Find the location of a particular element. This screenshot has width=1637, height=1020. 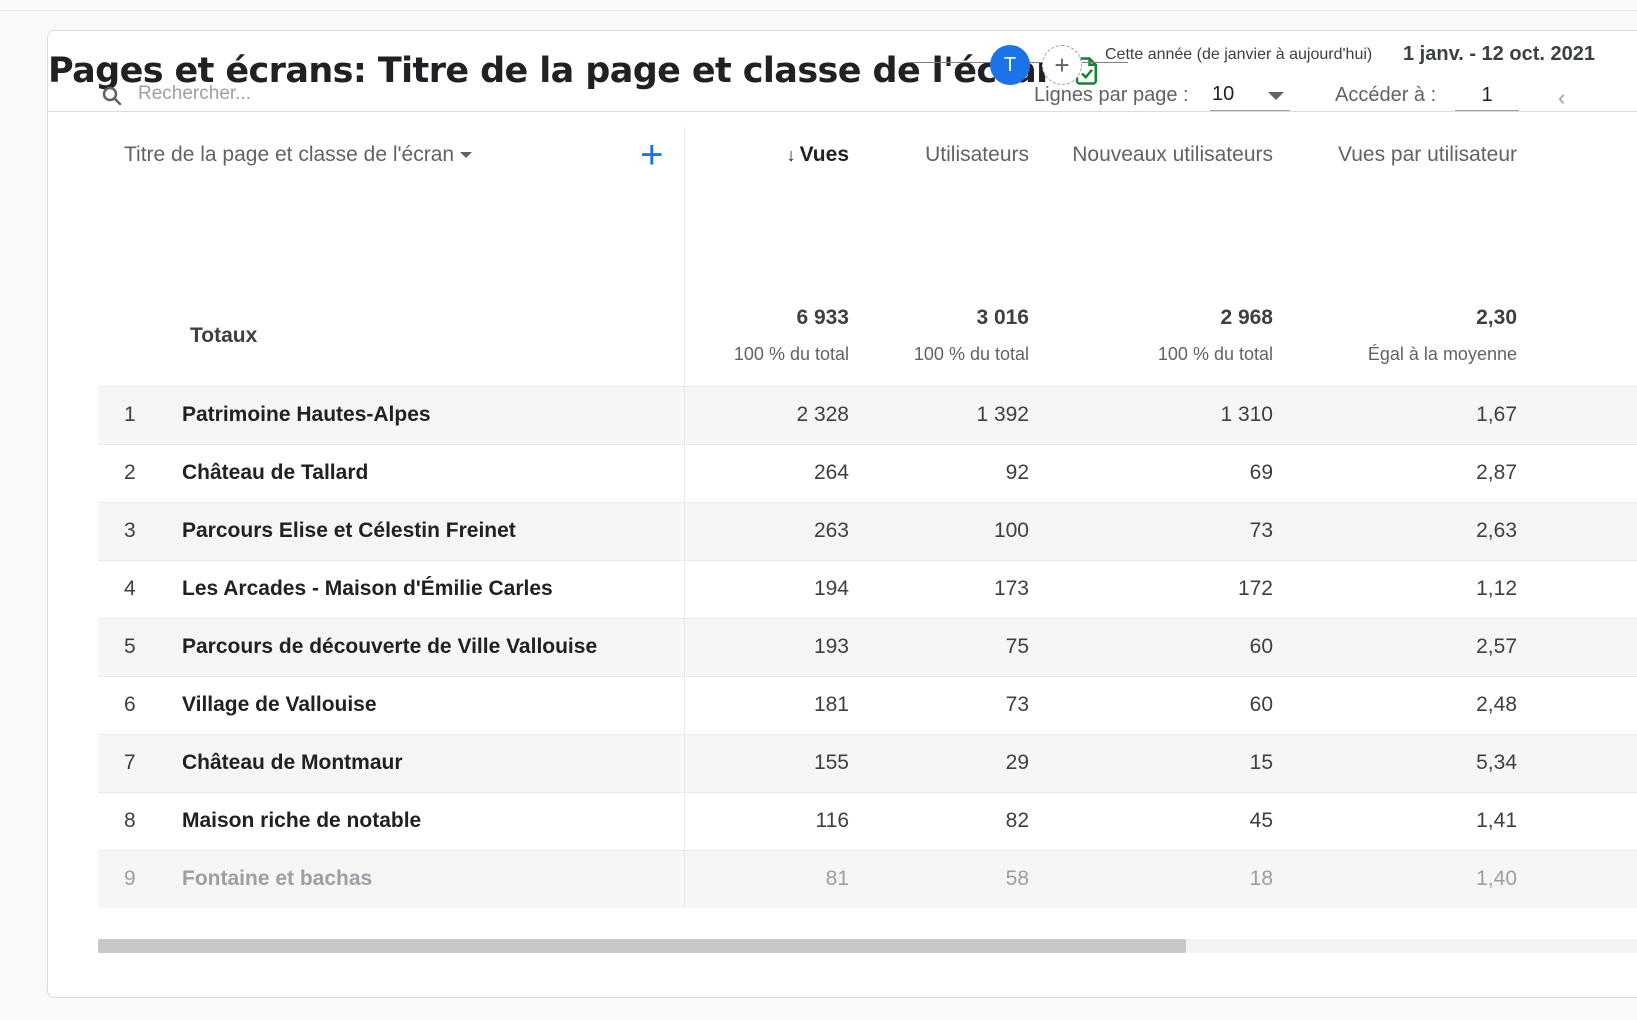

totals-new-users: 2 968 100 % du total is located at coordinates (1151, 336).